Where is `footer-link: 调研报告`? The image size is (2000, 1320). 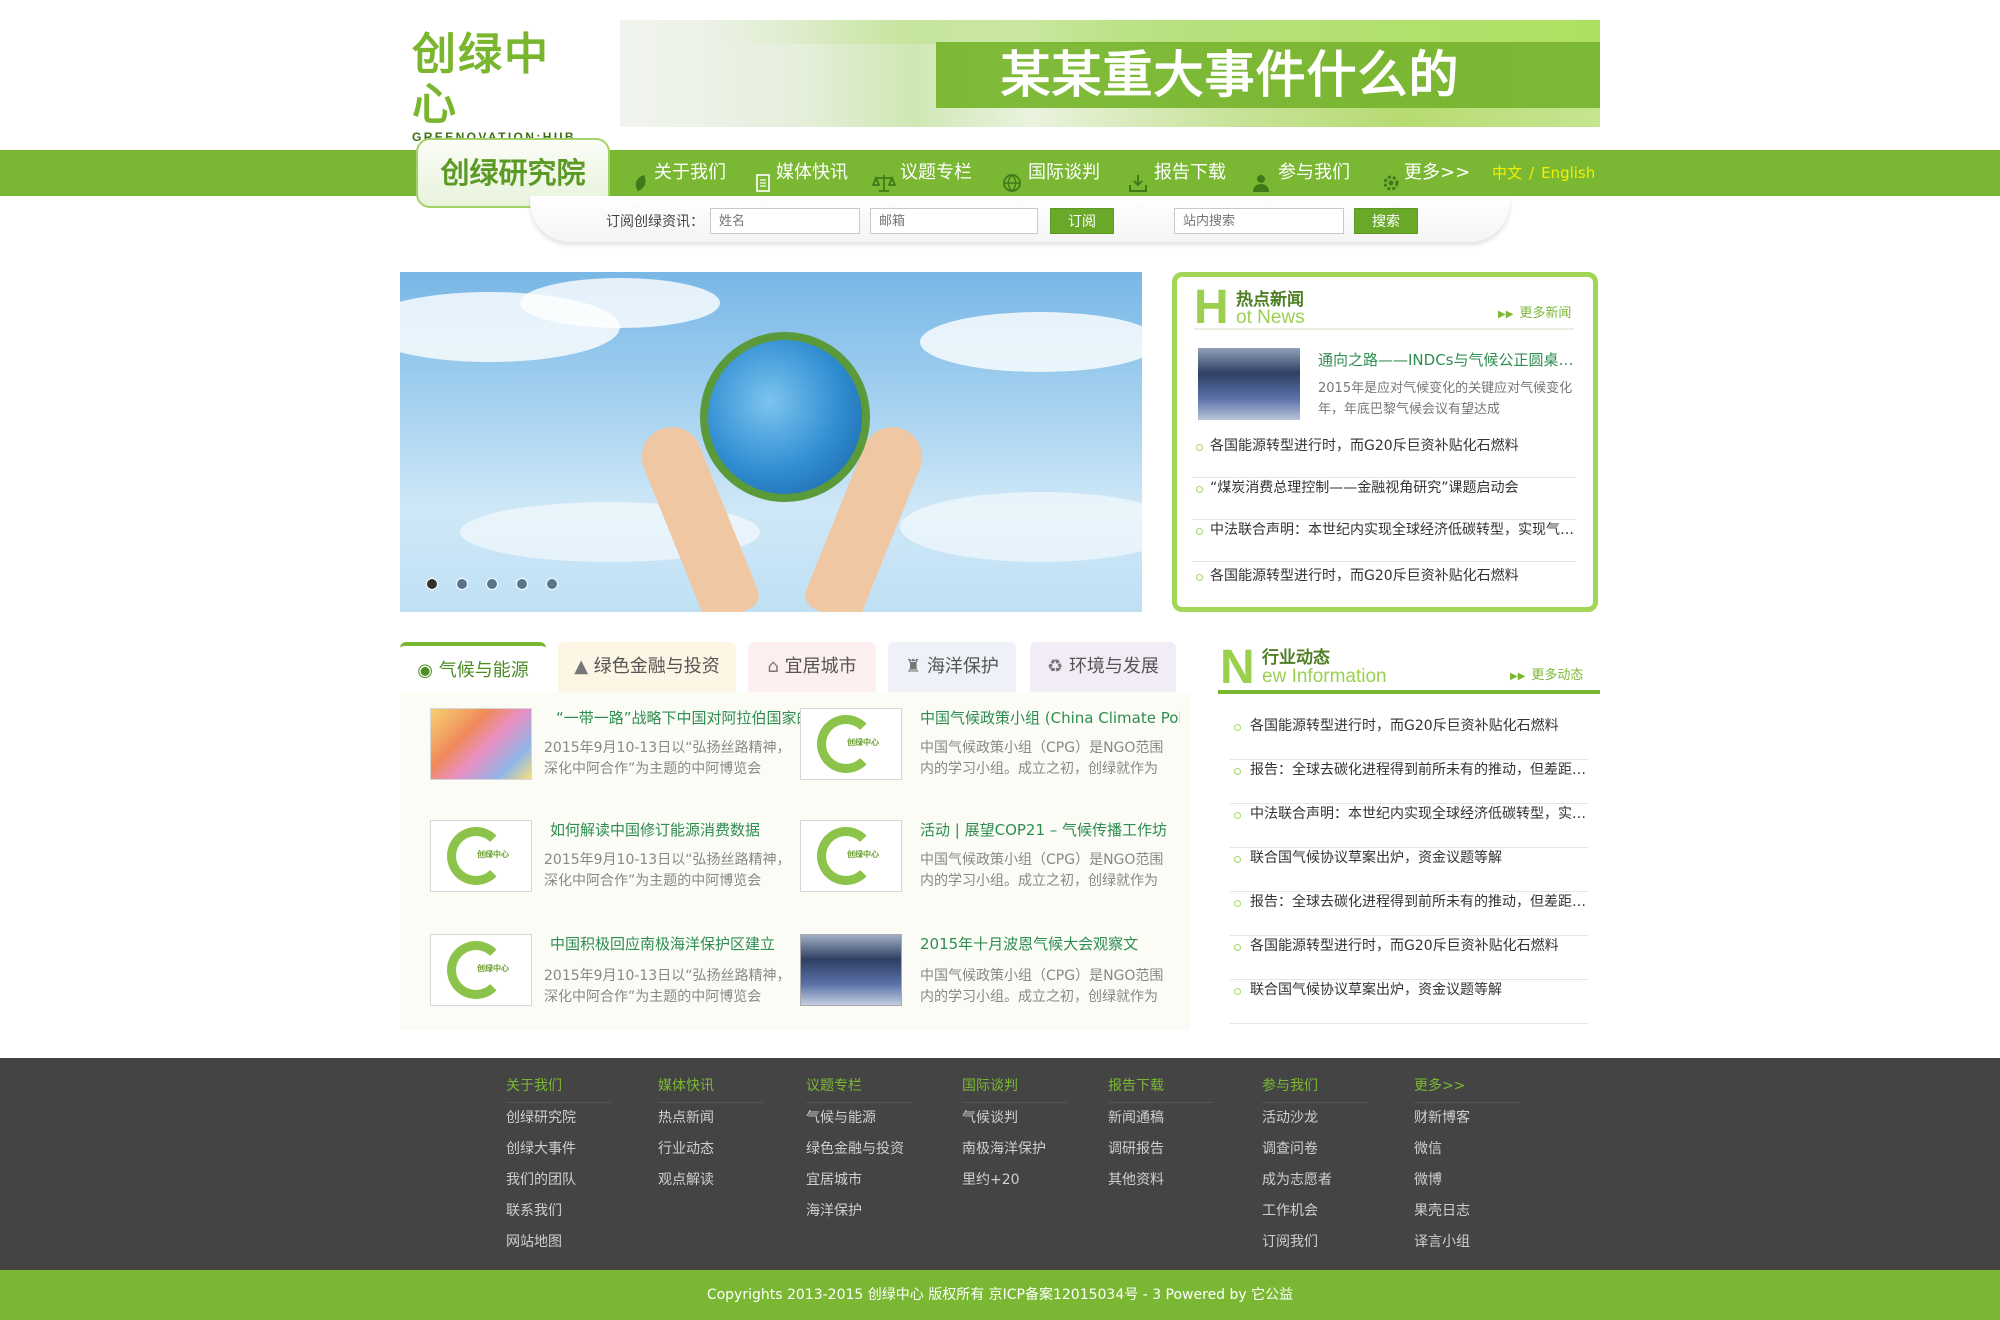 footer-link: 调研报告 is located at coordinates (1161, 1149).